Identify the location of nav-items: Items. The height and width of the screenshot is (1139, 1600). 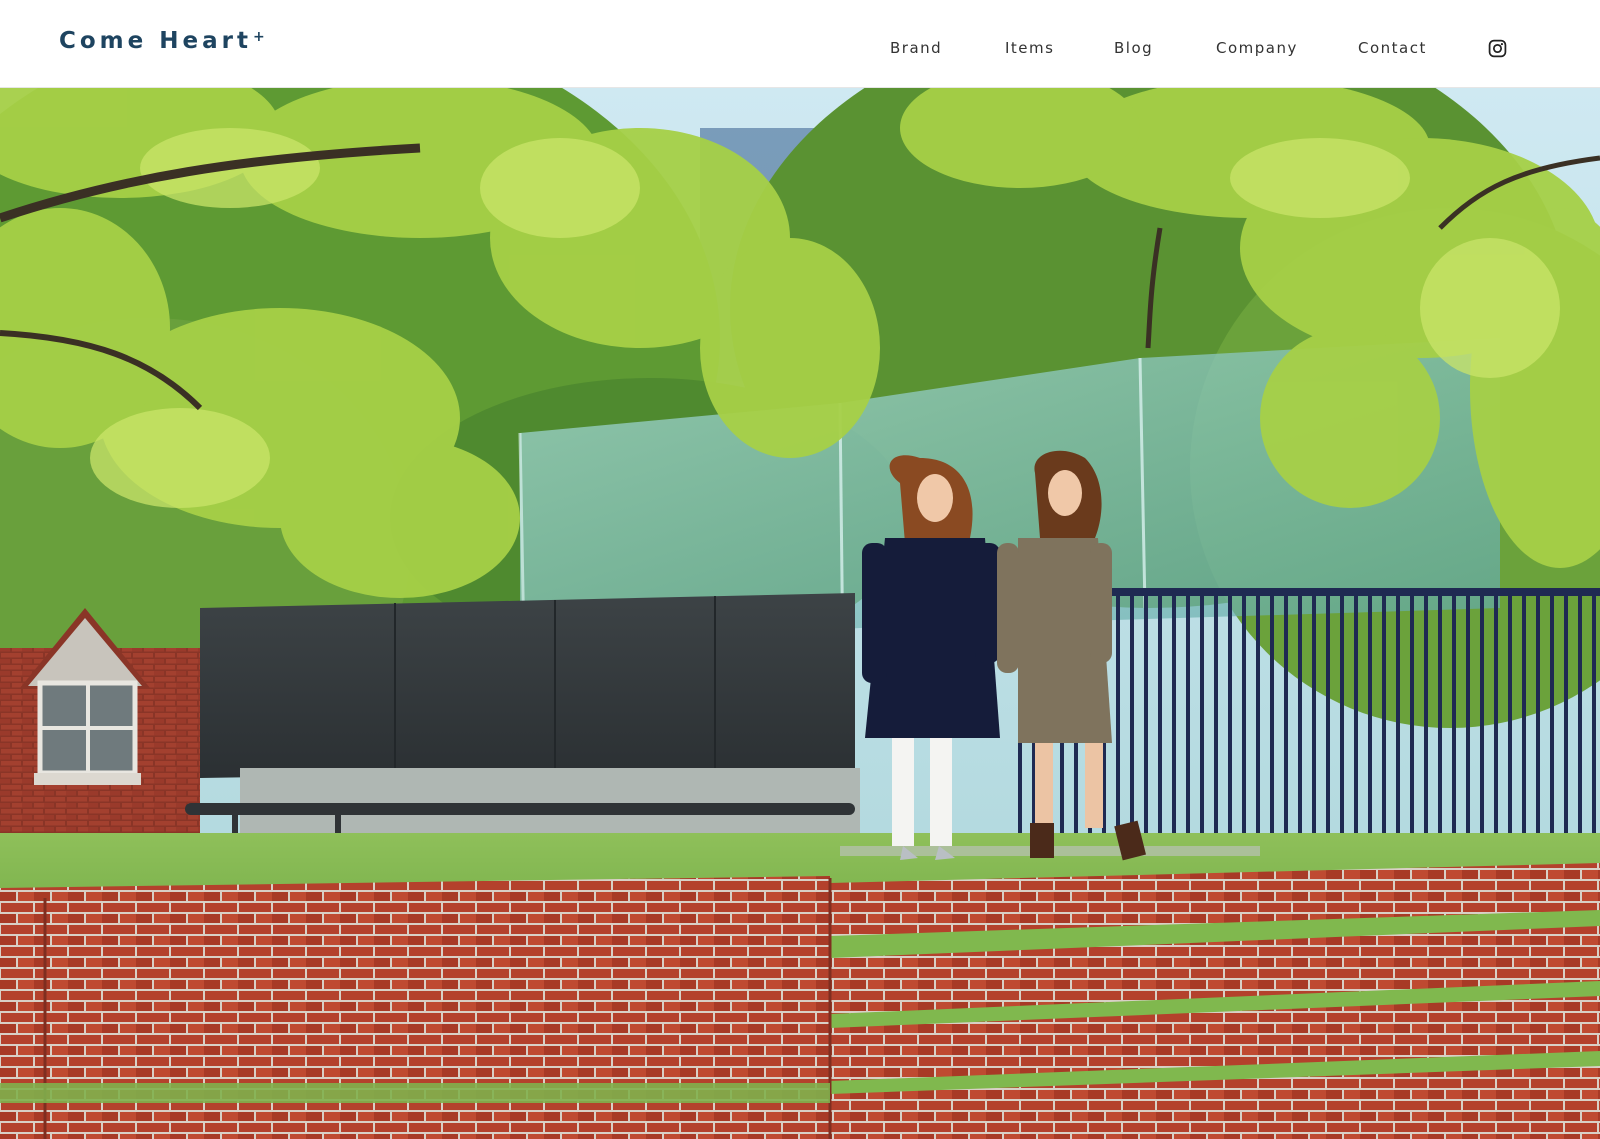
(1029, 48).